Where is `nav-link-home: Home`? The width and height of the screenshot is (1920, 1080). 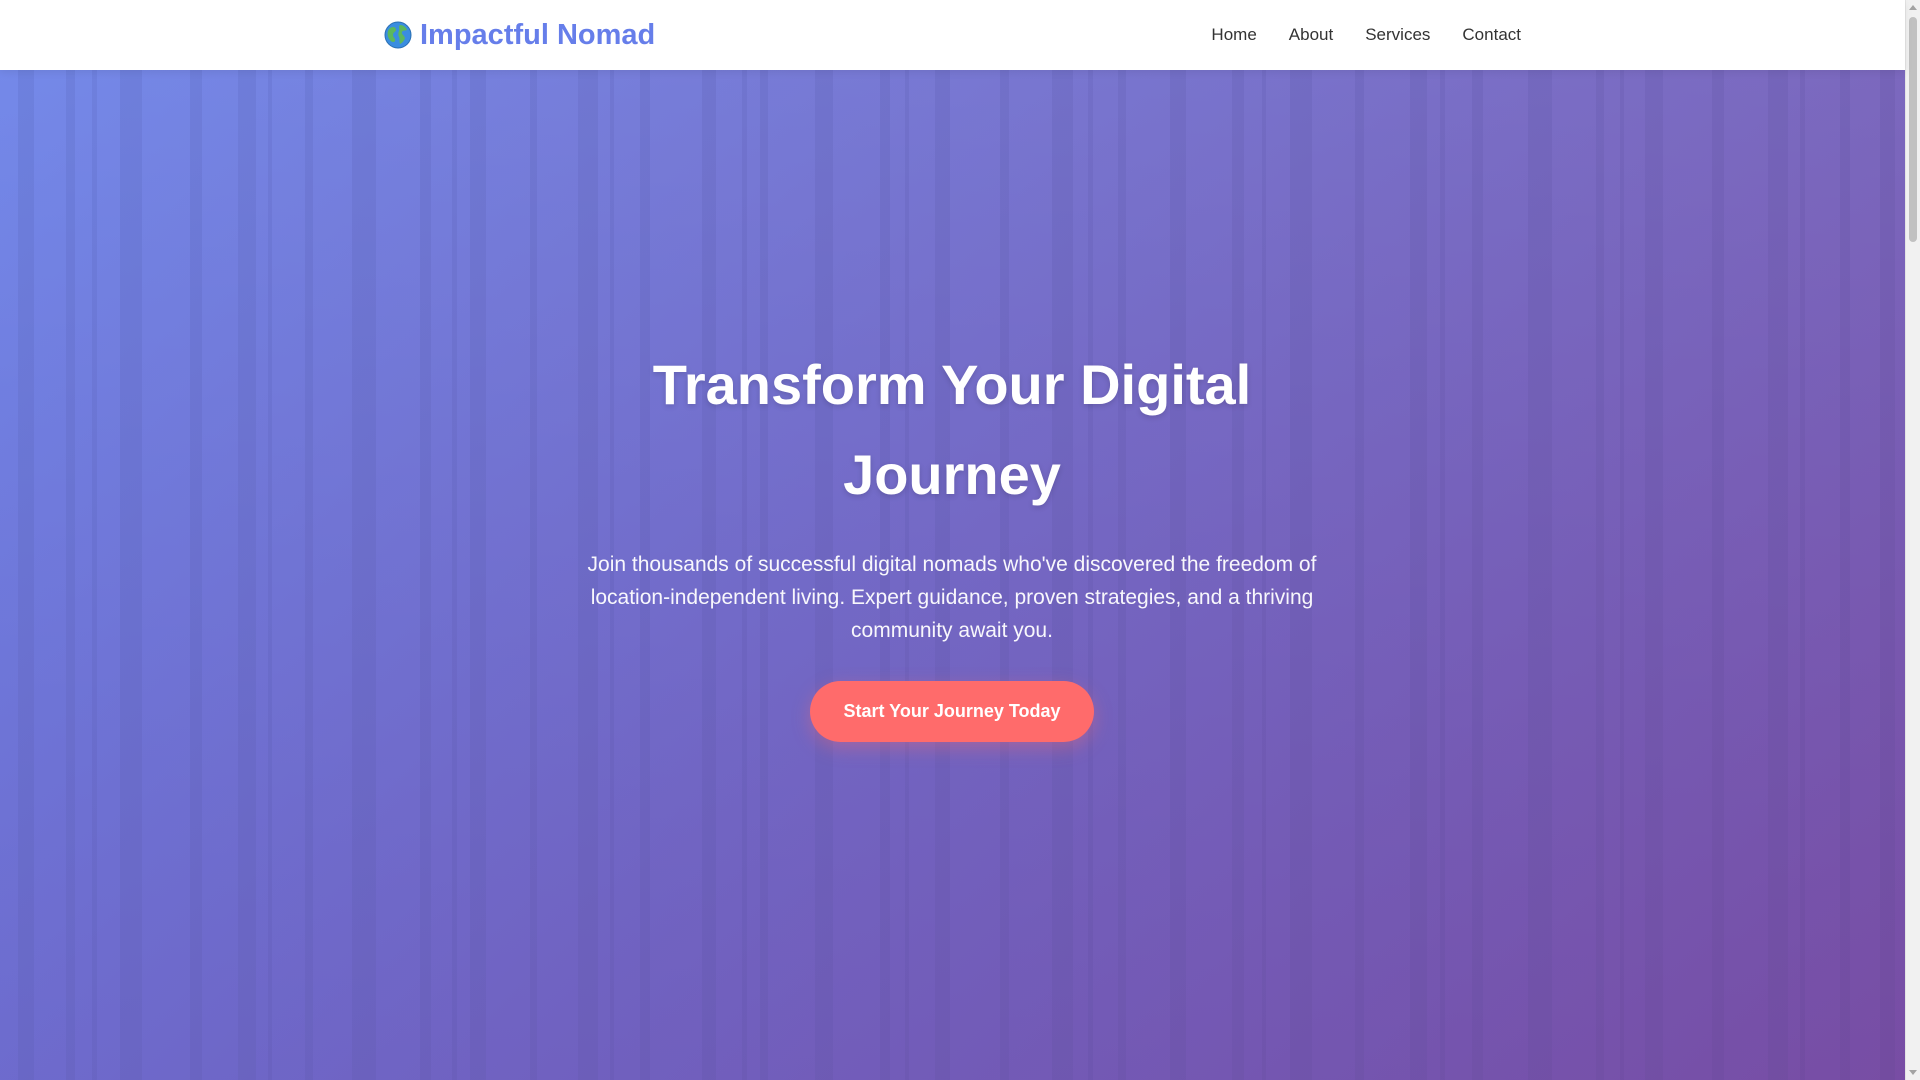 nav-link-home: Home is located at coordinates (1233, 35).